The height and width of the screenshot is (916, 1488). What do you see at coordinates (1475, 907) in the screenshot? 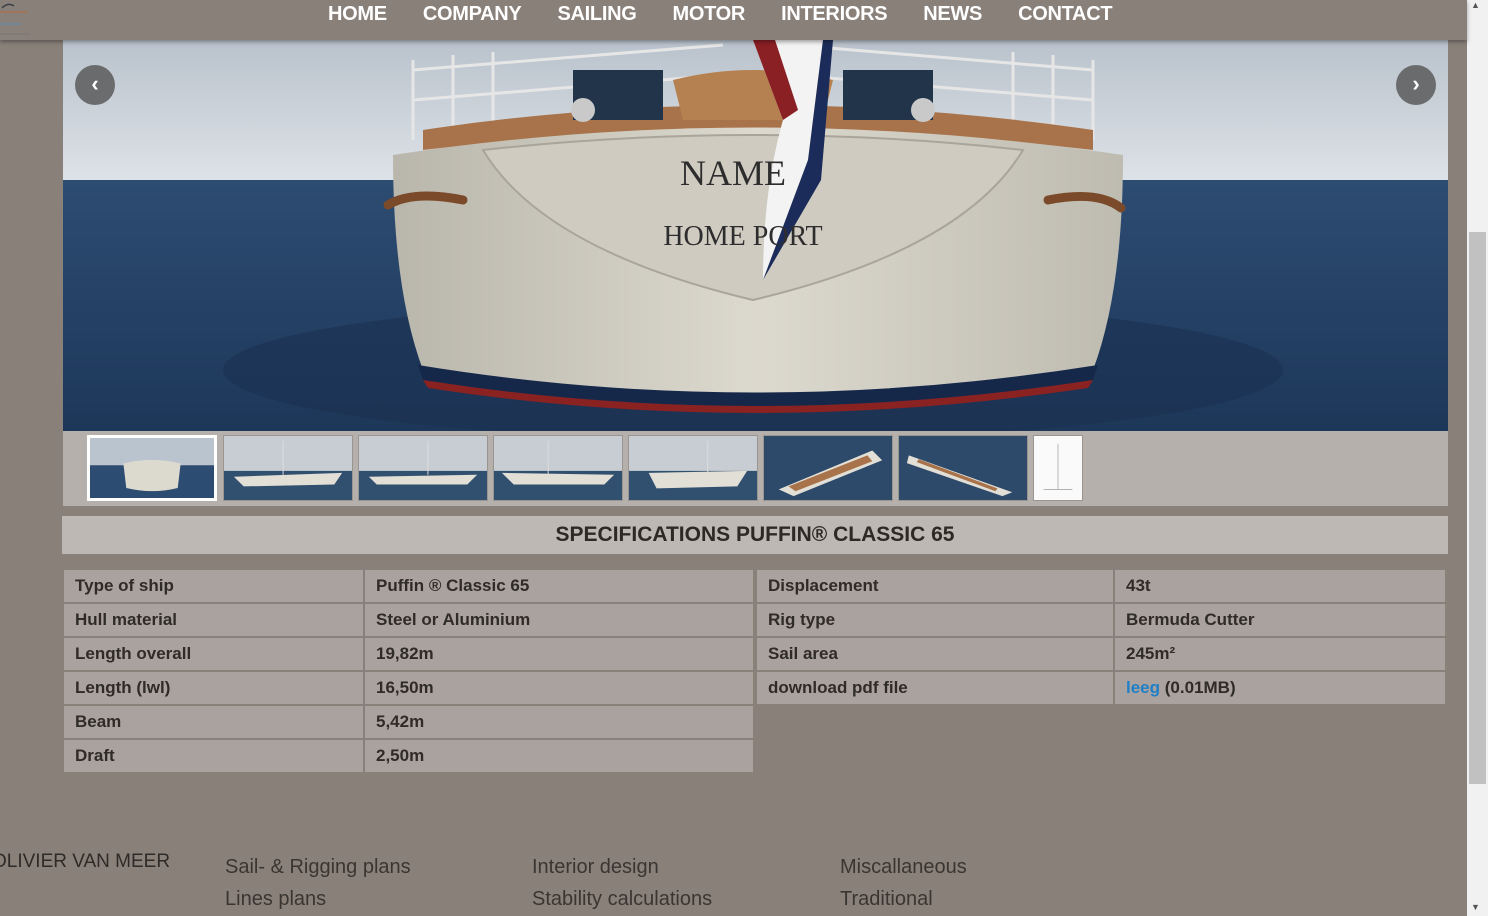
I see `scroll-down-icon: ▼` at bounding box center [1475, 907].